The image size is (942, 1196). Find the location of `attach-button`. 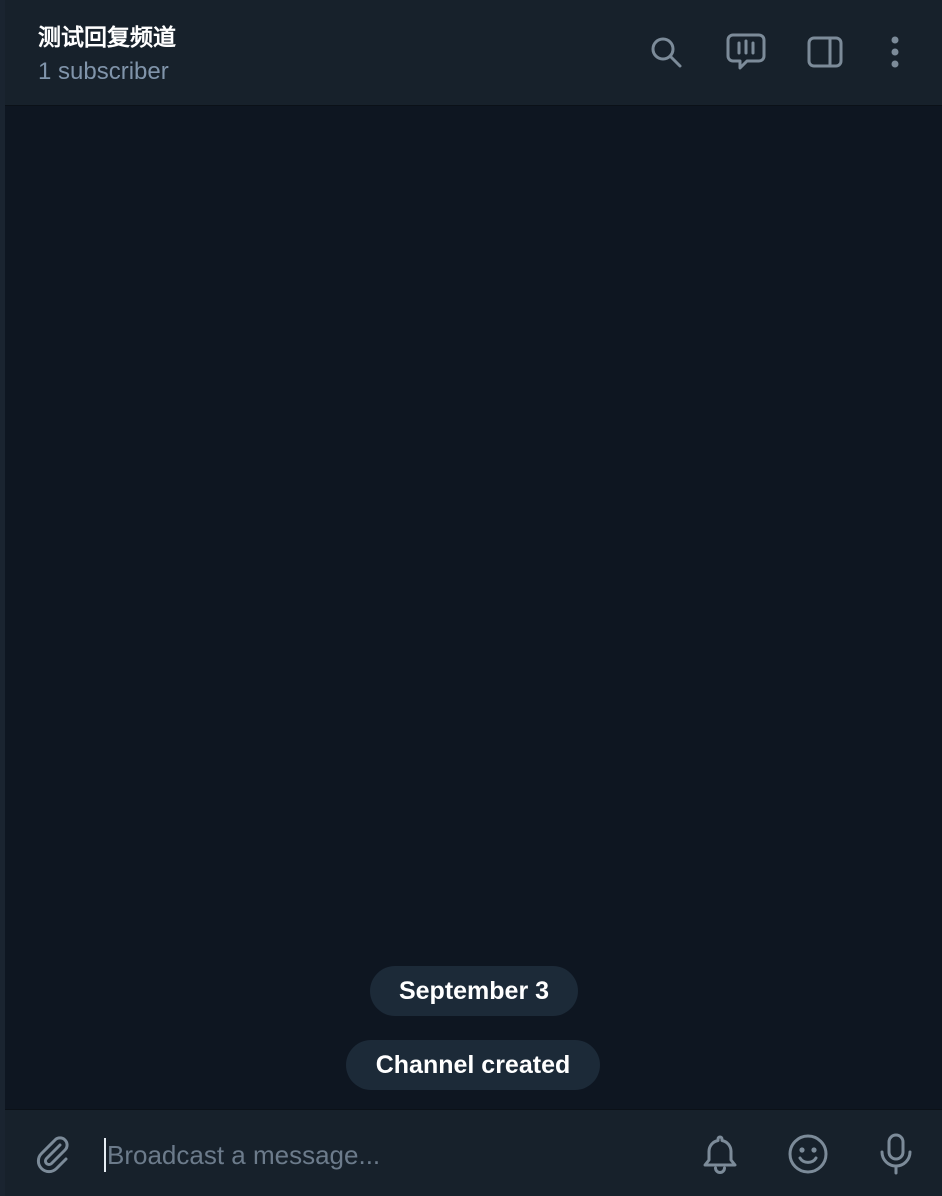

attach-button is located at coordinates (53, 1156).